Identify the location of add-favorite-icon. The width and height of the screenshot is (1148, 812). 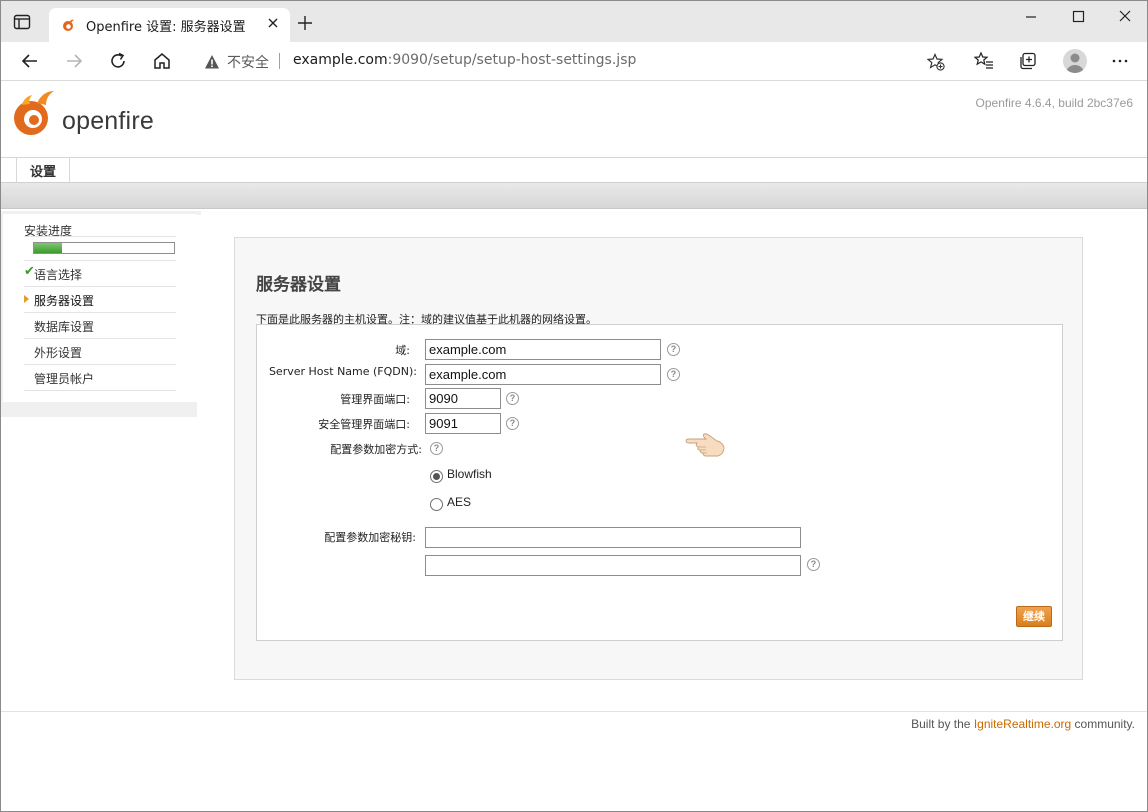
(936, 62).